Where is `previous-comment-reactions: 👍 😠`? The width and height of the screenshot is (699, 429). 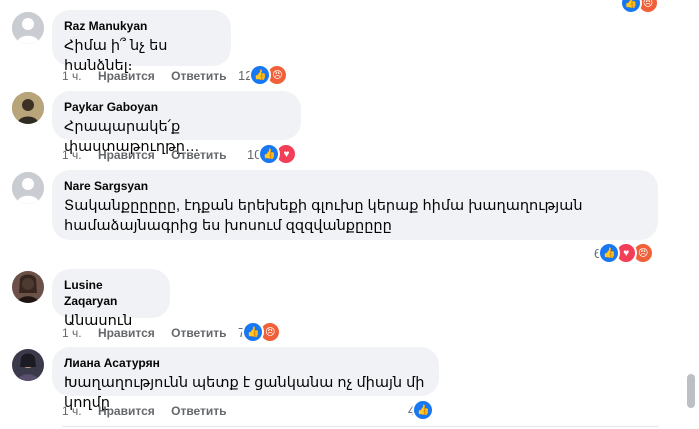
previous-comment-reactions: 👍 😠 is located at coordinates (639, 7).